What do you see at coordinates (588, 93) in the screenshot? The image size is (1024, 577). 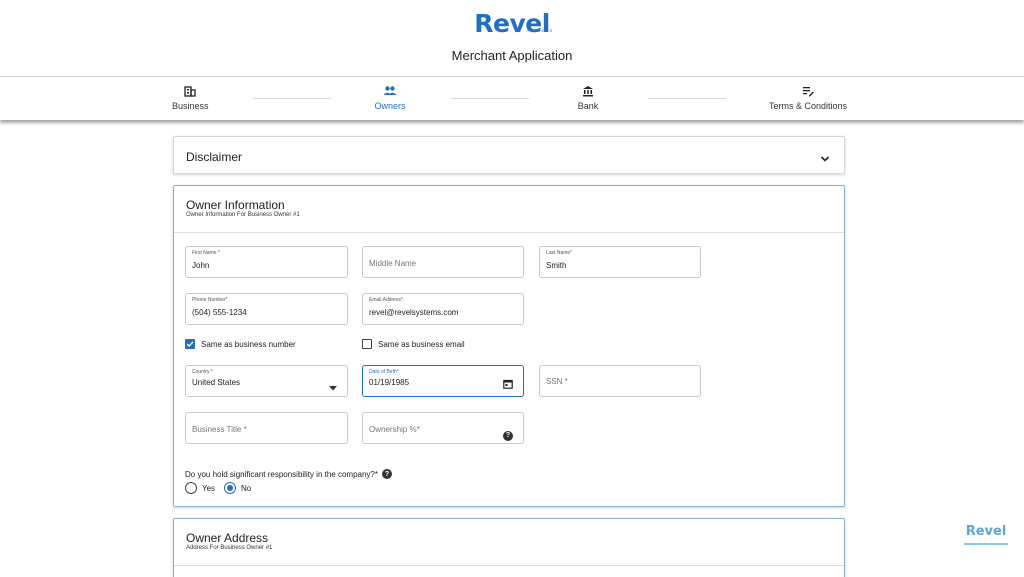 I see `bank-icon` at bounding box center [588, 93].